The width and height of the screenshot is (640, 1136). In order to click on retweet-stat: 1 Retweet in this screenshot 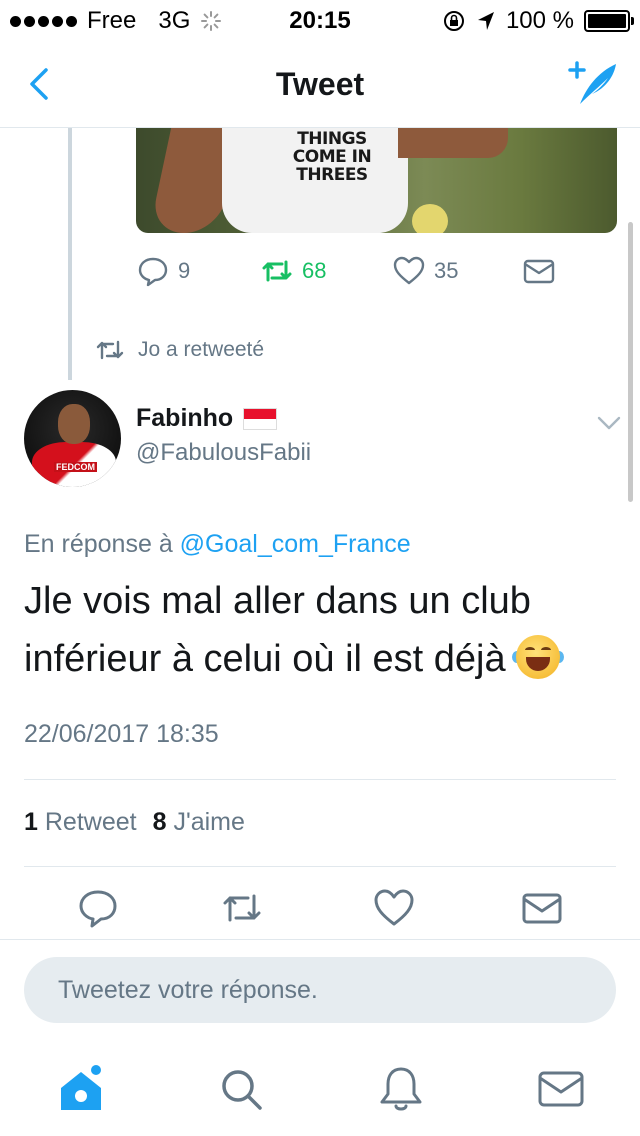, I will do `click(80, 822)`.